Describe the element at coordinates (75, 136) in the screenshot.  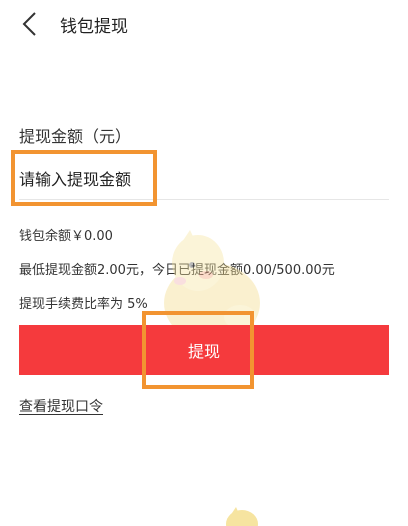
I see `amount-label: 提现金额（元）` at that location.